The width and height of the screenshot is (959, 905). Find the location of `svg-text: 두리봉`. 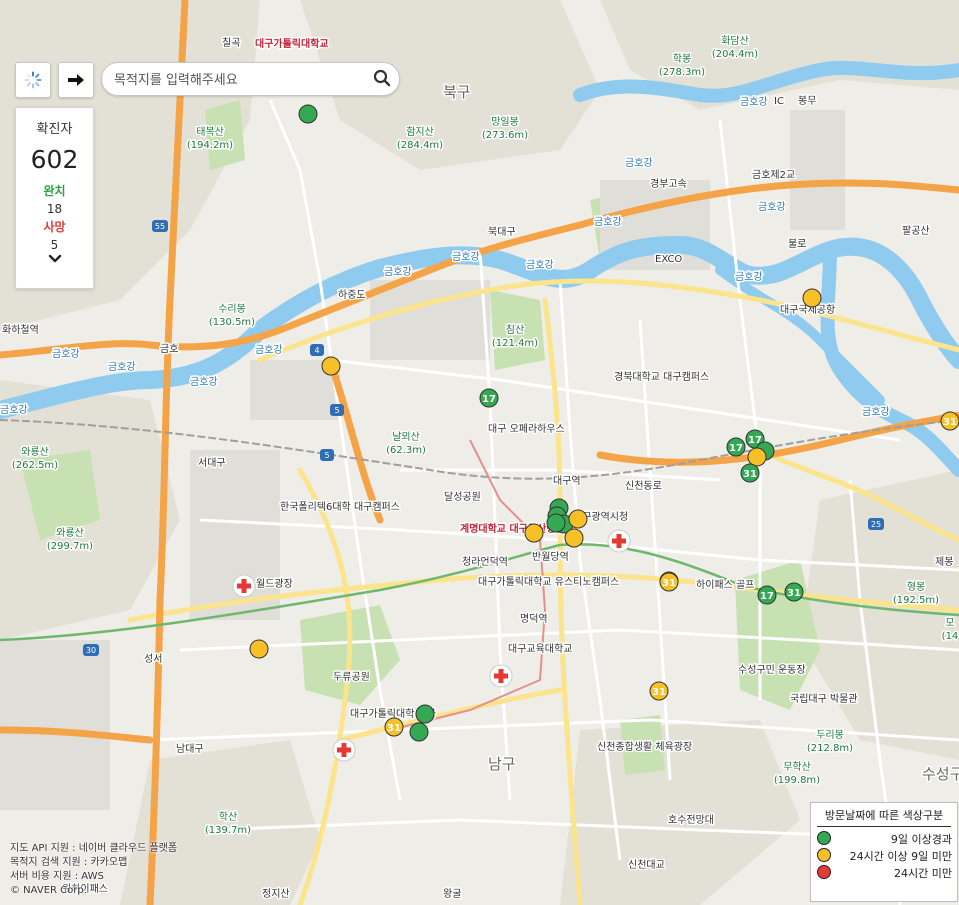

svg-text: 두리봉 is located at coordinates (830, 735).